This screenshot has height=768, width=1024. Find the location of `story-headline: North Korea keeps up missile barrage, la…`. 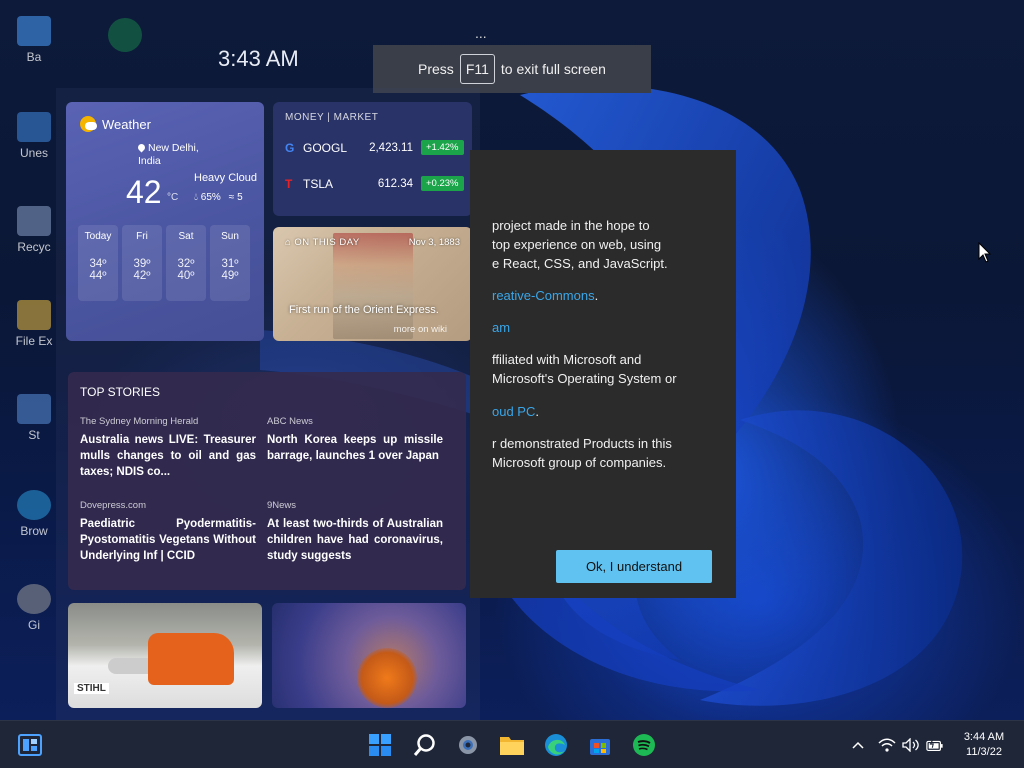

story-headline: North Korea keeps up missile barrage, la… is located at coordinates (355, 448).